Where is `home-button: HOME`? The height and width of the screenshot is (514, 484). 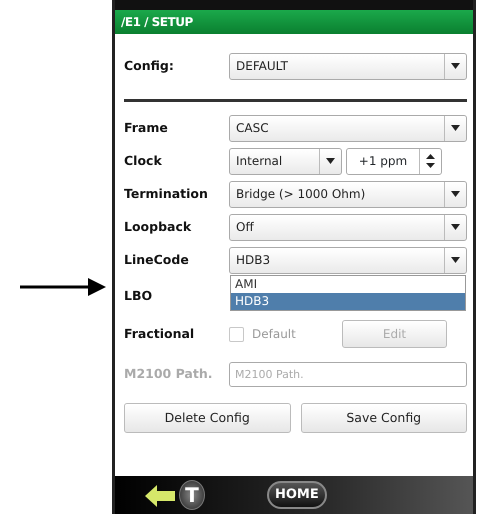 home-button: HOME is located at coordinates (297, 495).